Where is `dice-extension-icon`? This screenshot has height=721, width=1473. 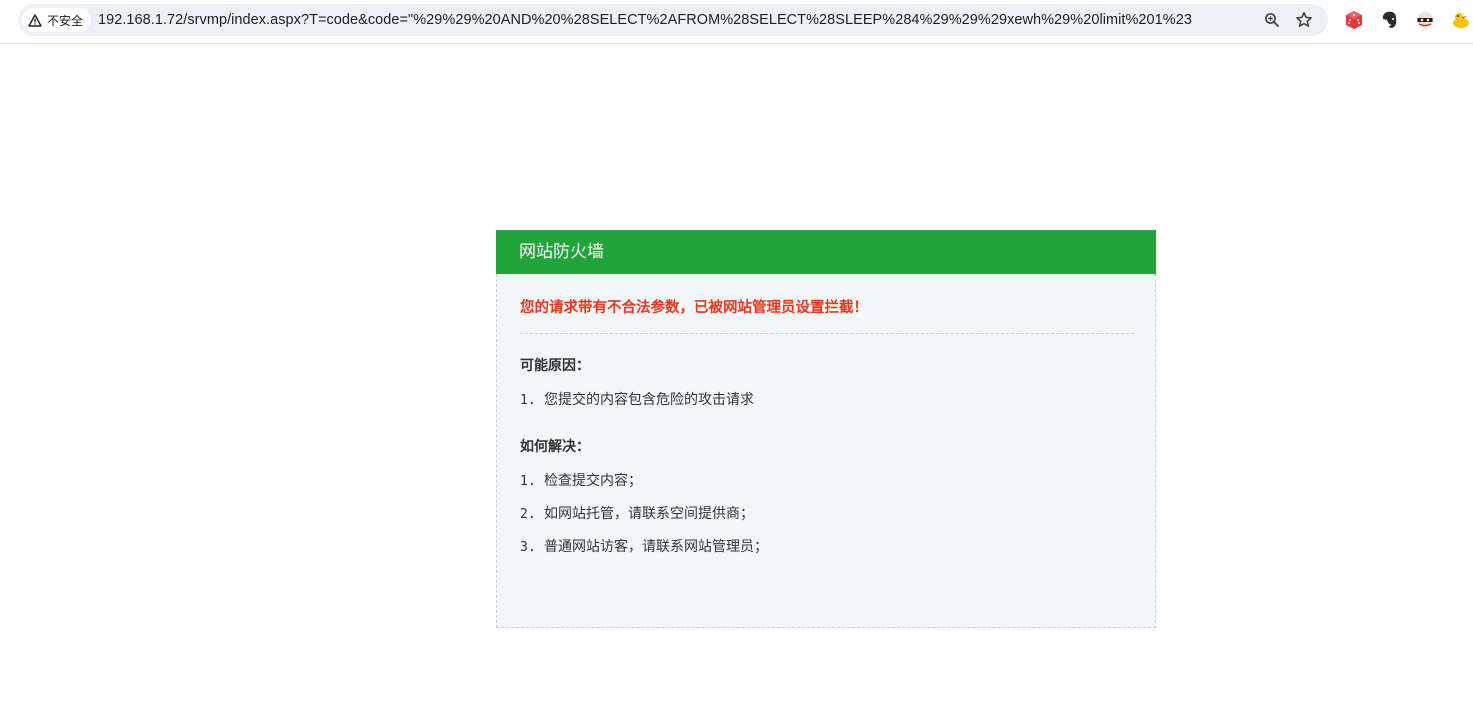
dice-extension-icon is located at coordinates (1354, 20).